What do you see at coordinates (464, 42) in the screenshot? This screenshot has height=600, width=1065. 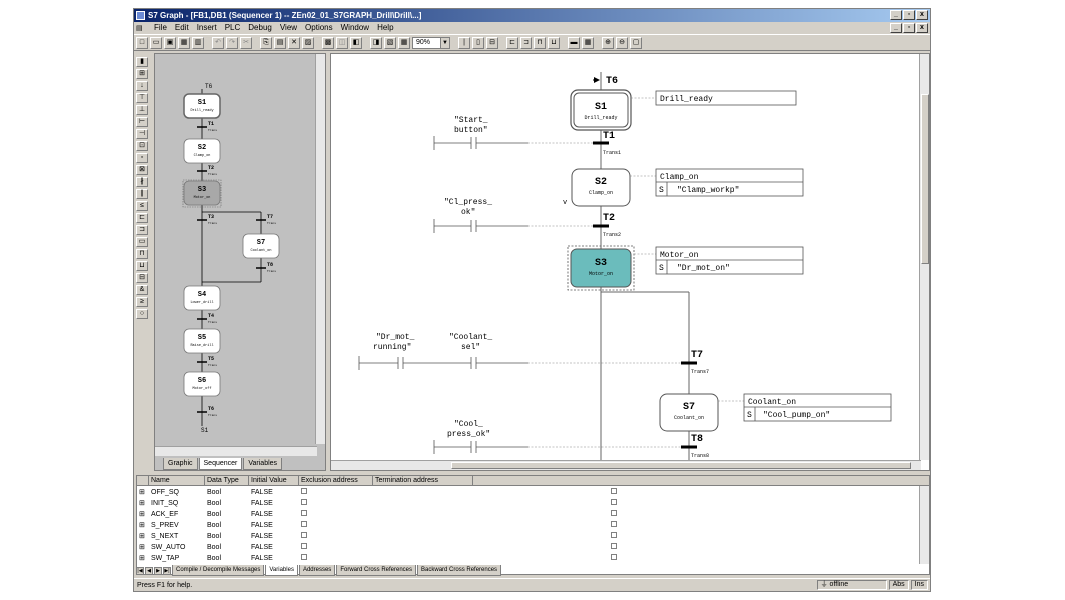 I see `cursor-icon: |` at bounding box center [464, 42].